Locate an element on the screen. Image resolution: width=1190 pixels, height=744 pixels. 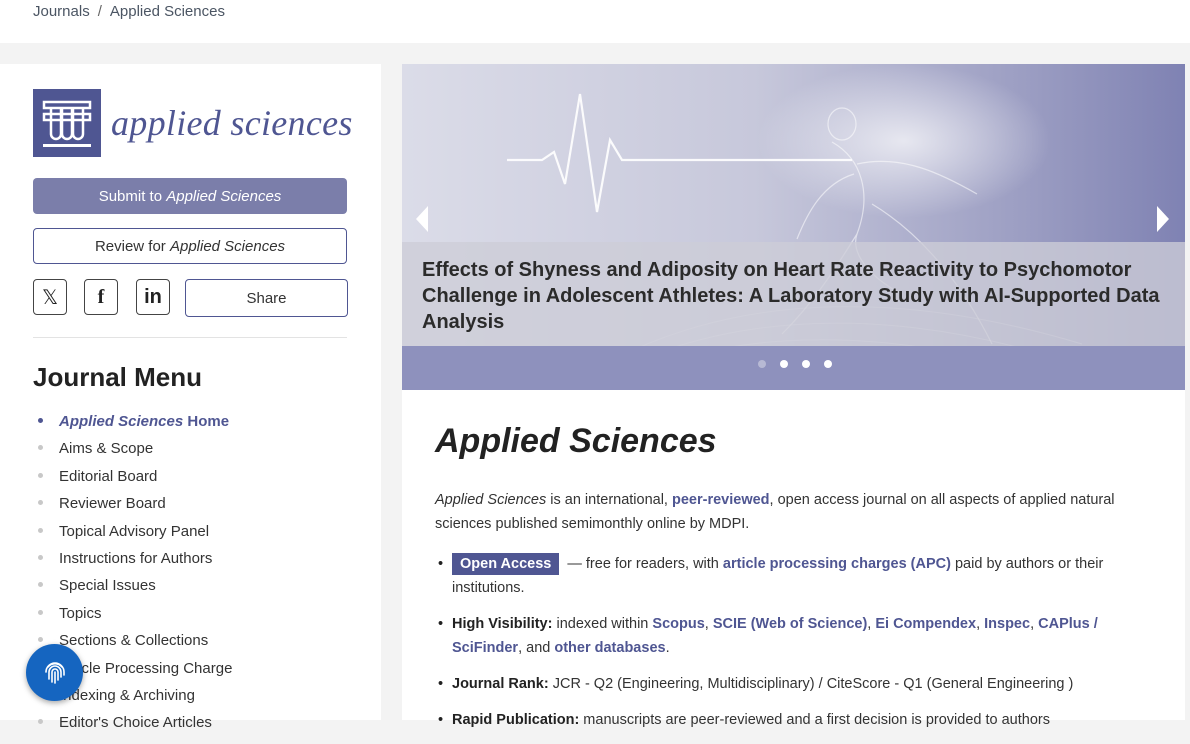
share-button: Share is located at coordinates (266, 298).